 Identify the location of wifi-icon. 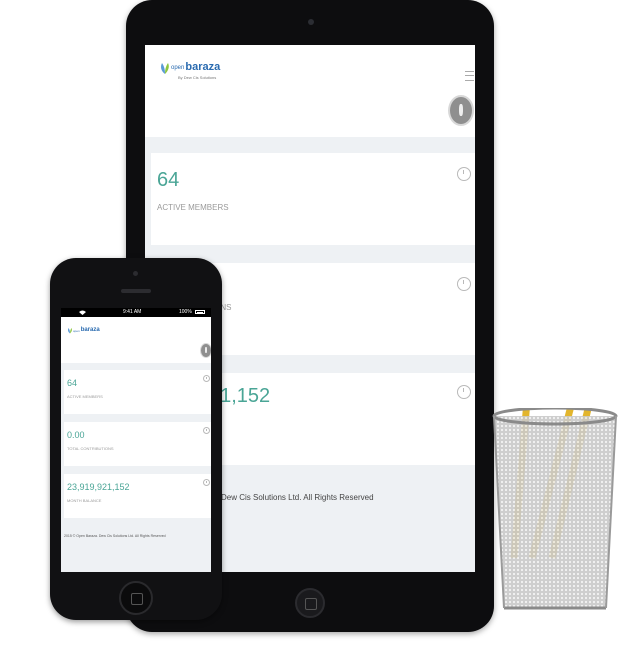
(82, 312).